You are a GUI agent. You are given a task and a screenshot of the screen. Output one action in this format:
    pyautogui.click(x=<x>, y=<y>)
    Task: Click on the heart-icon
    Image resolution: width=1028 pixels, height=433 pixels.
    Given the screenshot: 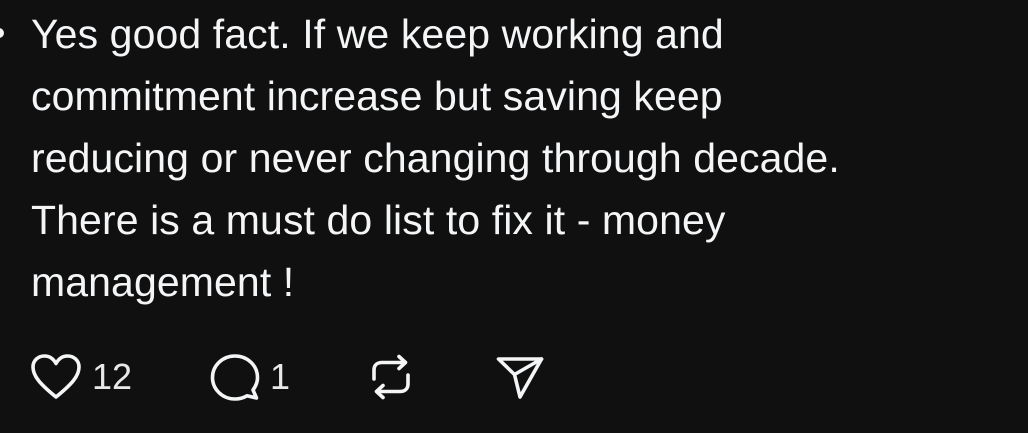 What is the action you would take?
    pyautogui.click(x=56, y=377)
    